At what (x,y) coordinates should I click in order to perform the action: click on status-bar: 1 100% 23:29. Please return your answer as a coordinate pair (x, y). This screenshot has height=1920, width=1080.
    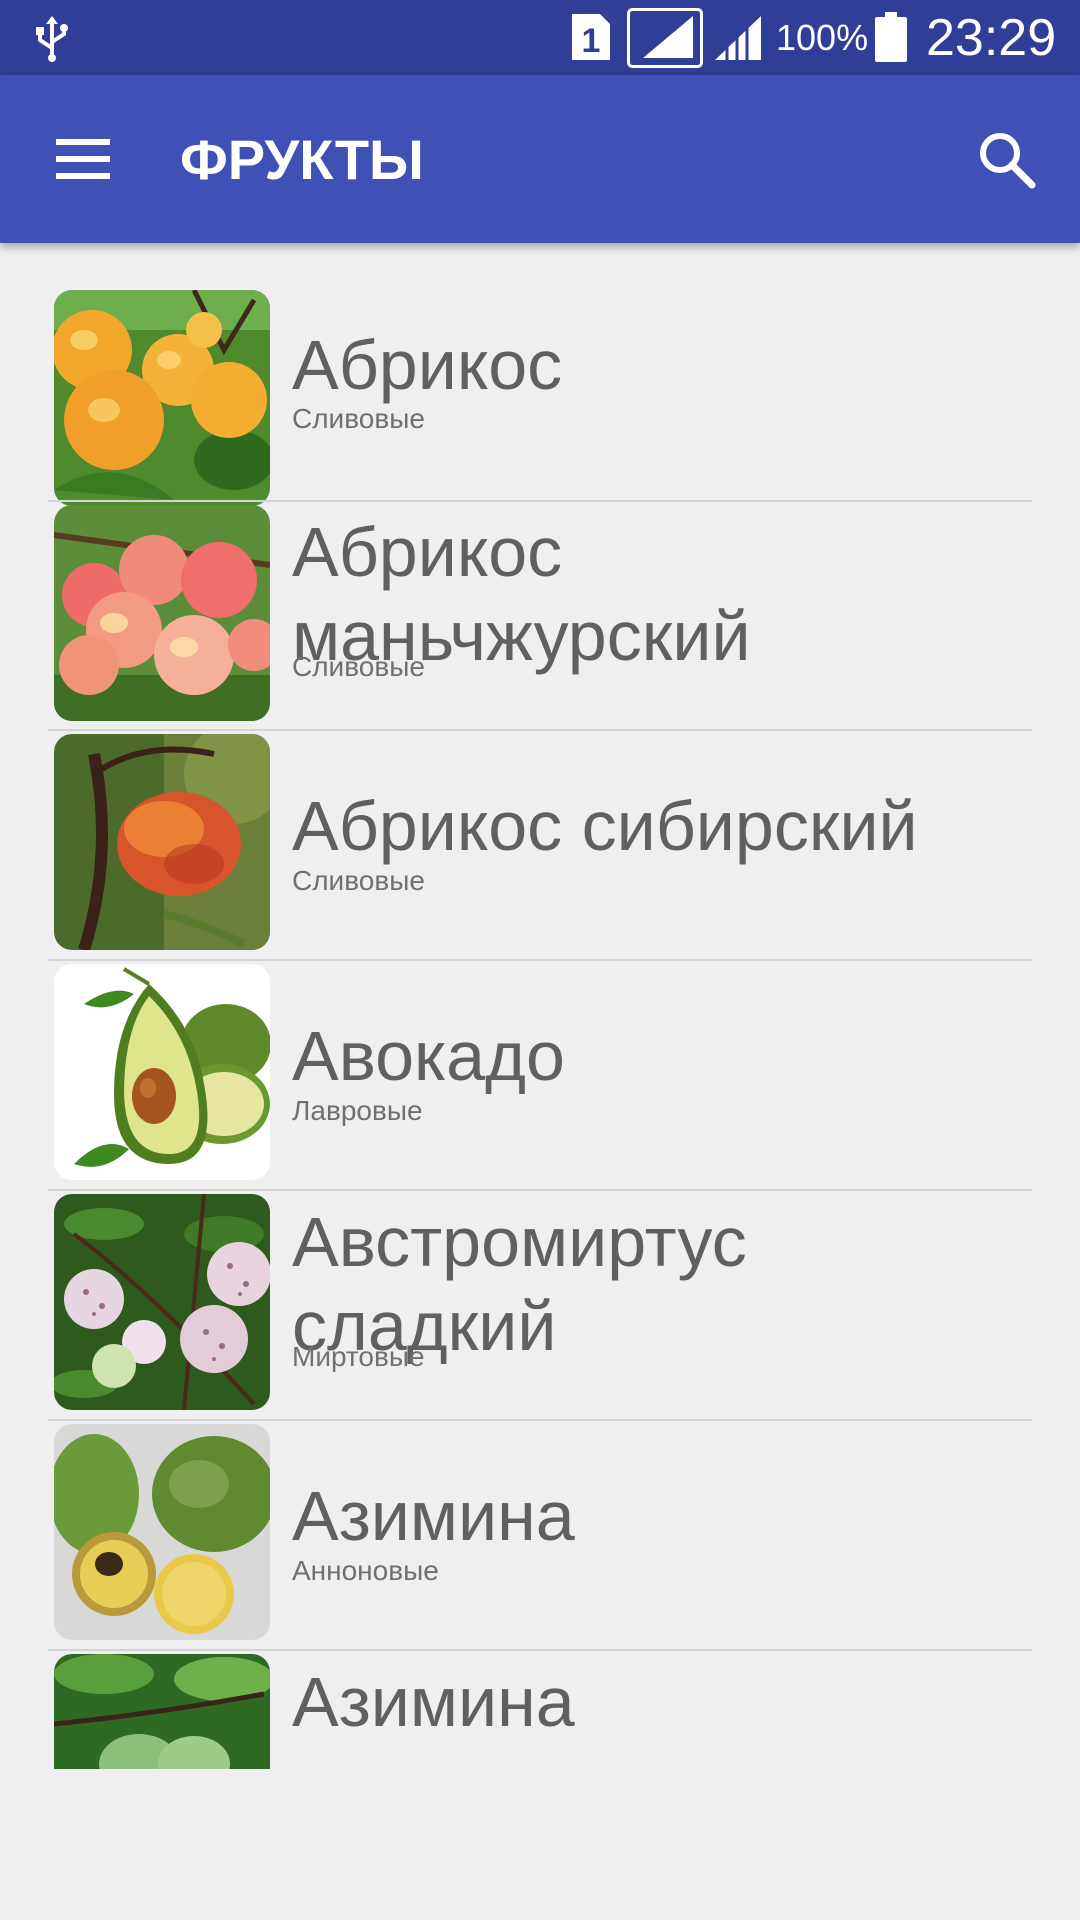
    Looking at the image, I should click on (540, 37).